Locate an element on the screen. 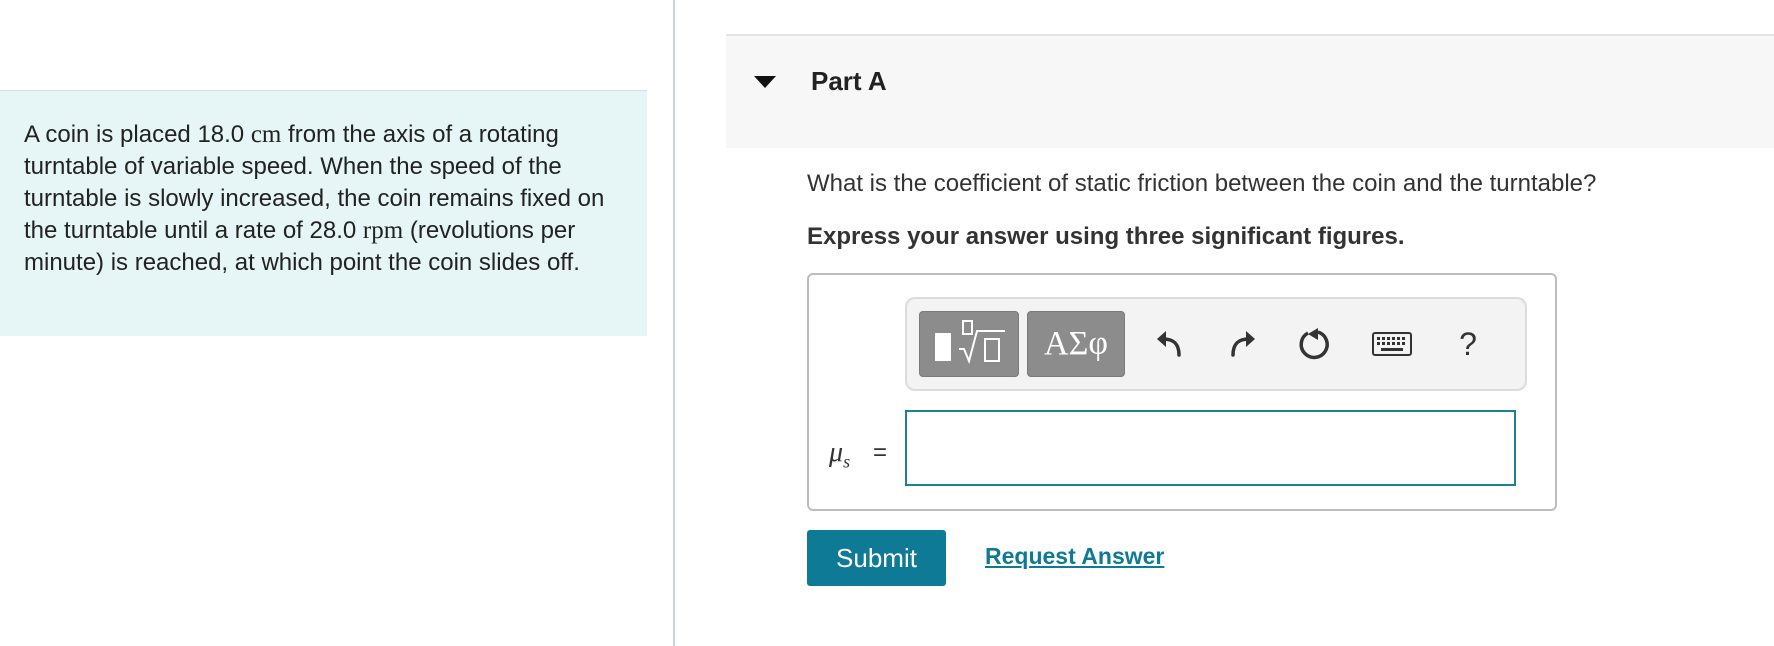 The height and width of the screenshot is (646, 1774). undo-icon is located at coordinates (1170, 344).